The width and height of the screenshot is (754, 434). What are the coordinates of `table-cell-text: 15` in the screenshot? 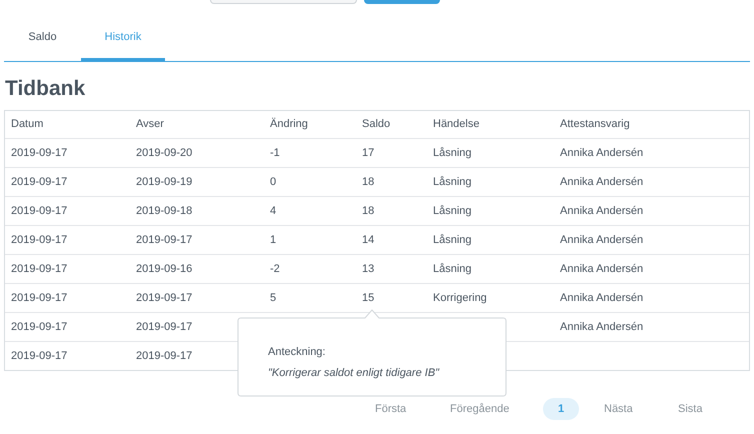 It's located at (368, 298).